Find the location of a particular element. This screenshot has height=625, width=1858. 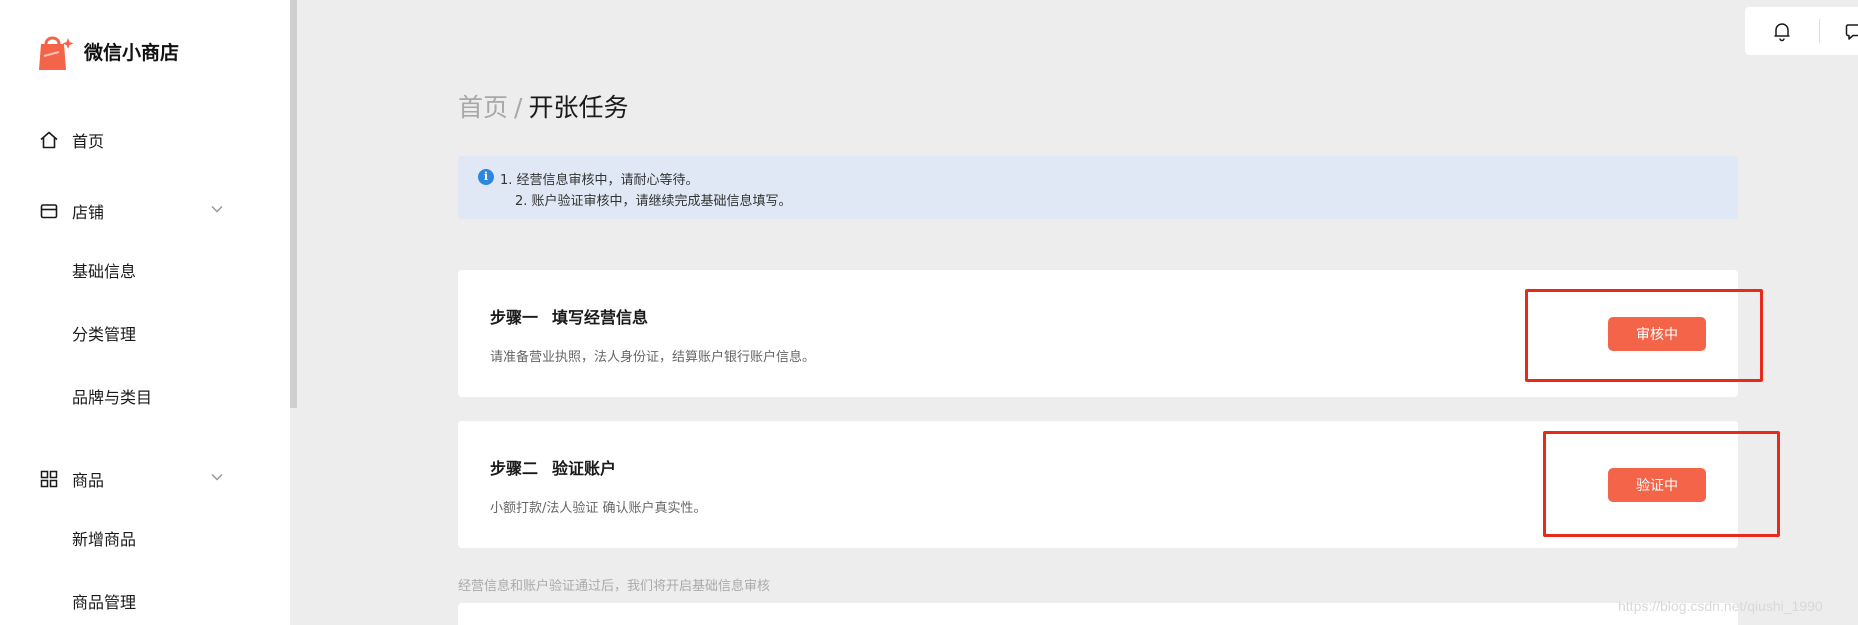

sidebar-item-goods-manage: 商品管理 is located at coordinates (104, 601).